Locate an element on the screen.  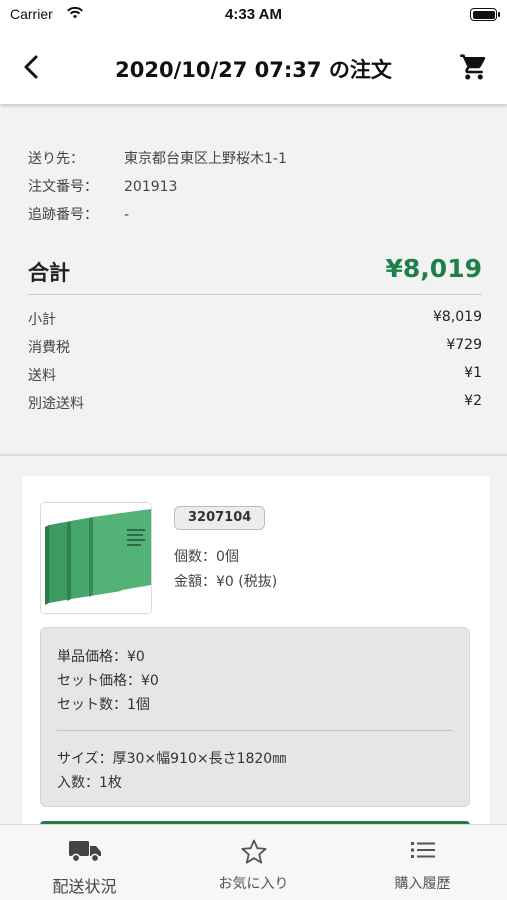
product-code-badge: 3207104 is located at coordinates (220, 518).